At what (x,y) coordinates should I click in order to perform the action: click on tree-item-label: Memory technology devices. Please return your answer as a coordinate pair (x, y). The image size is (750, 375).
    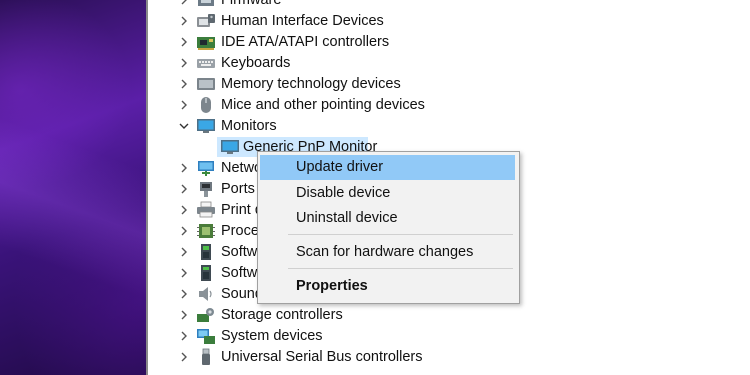
    Looking at the image, I should click on (311, 84).